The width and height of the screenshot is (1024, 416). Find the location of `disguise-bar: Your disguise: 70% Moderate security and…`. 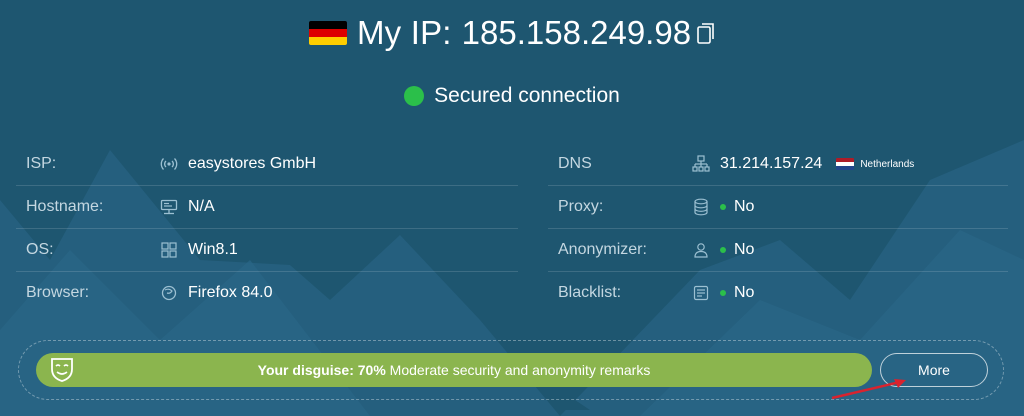

disguise-bar: Your disguise: 70% Moderate security and… is located at coordinates (454, 370).